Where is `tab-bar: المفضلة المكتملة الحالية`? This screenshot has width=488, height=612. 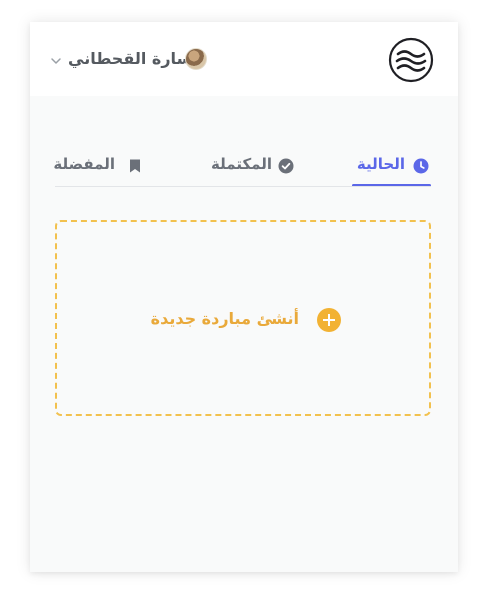
tab-bar: المفضلة المكتملة الحالية is located at coordinates (242, 169).